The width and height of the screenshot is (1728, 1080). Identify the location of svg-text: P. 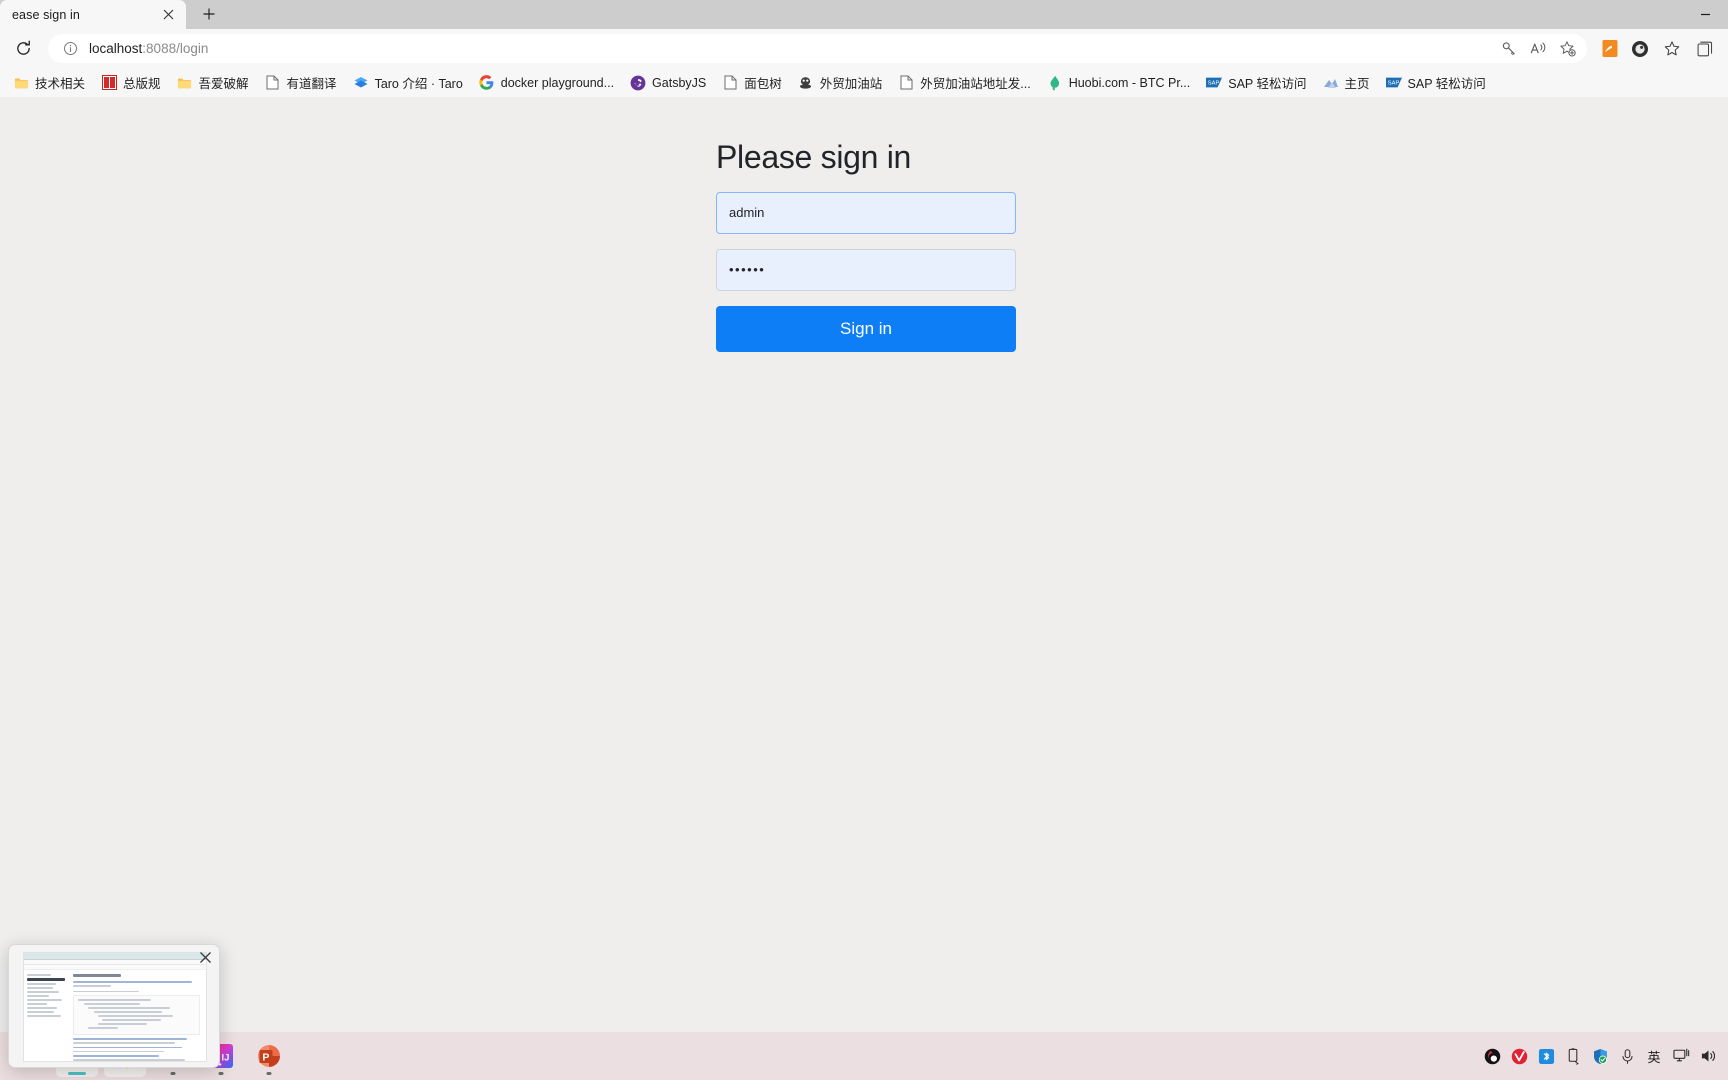
(265, 1058).